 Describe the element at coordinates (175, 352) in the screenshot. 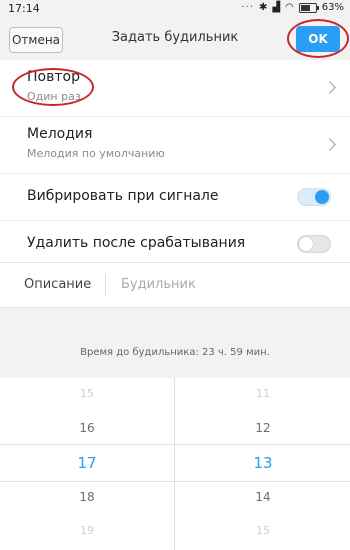

I see `time-remaining-text: Время до будильника: 23 ч. 59 мин.` at that location.